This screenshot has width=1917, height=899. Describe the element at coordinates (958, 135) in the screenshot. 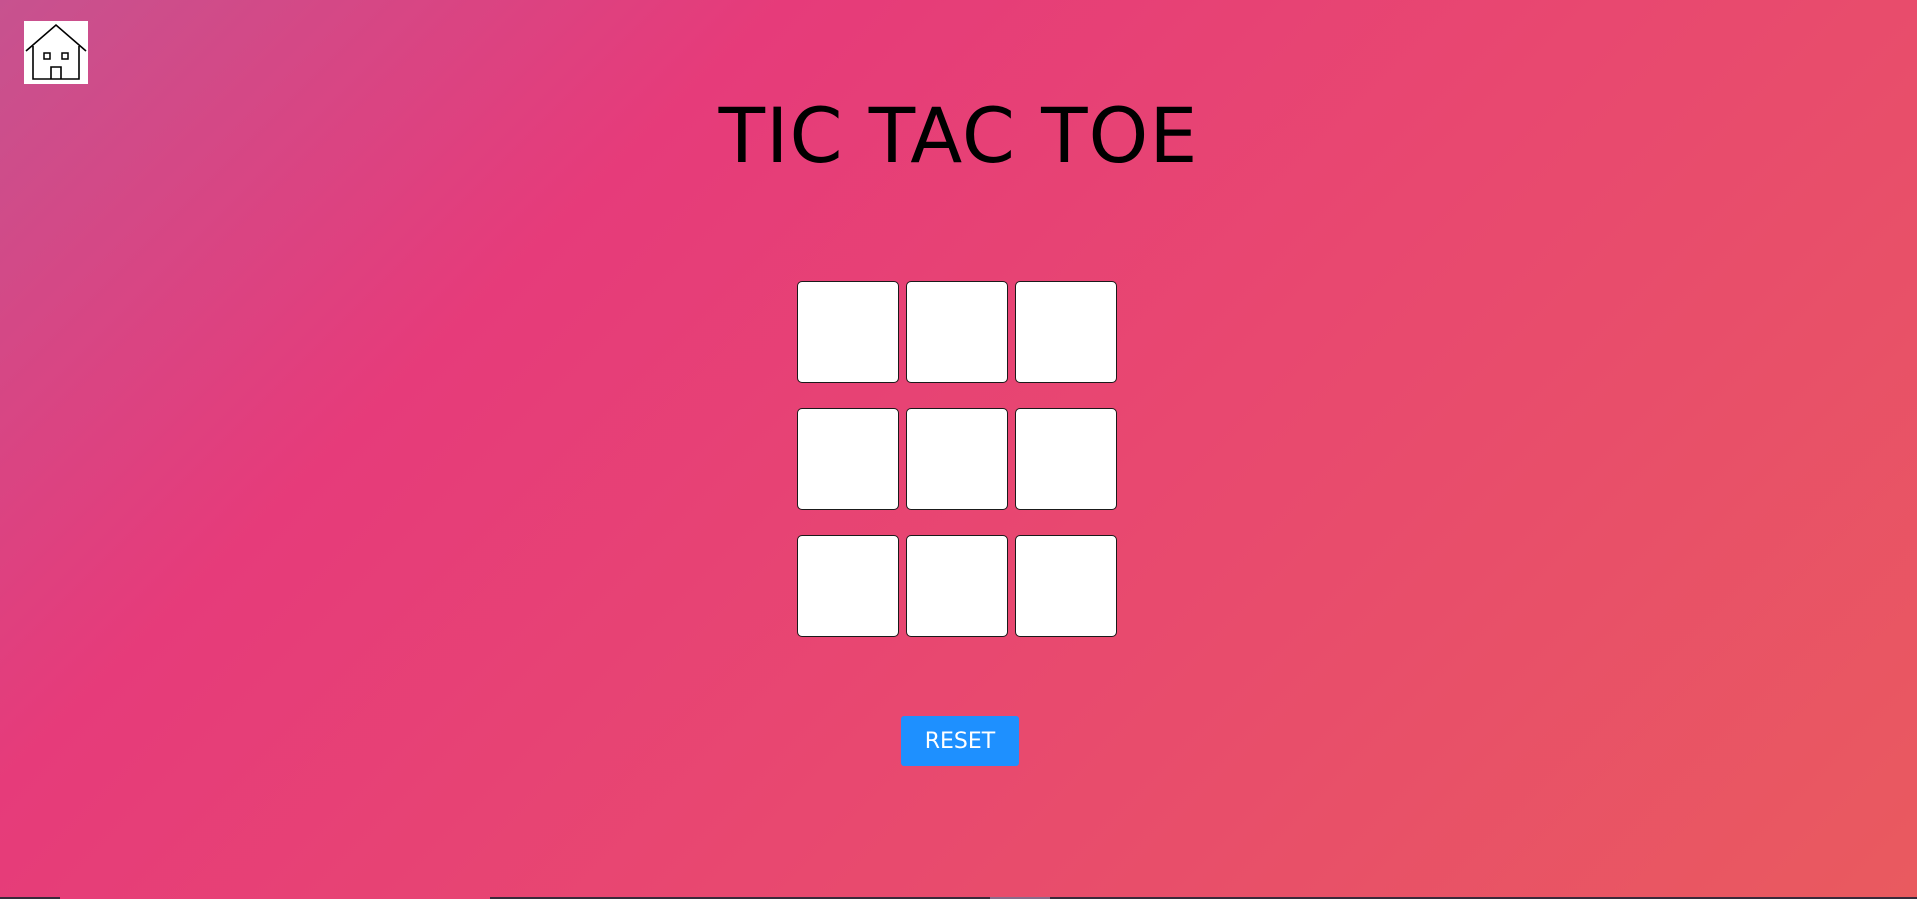

I see `page-title: TIC TAC TOE` at that location.